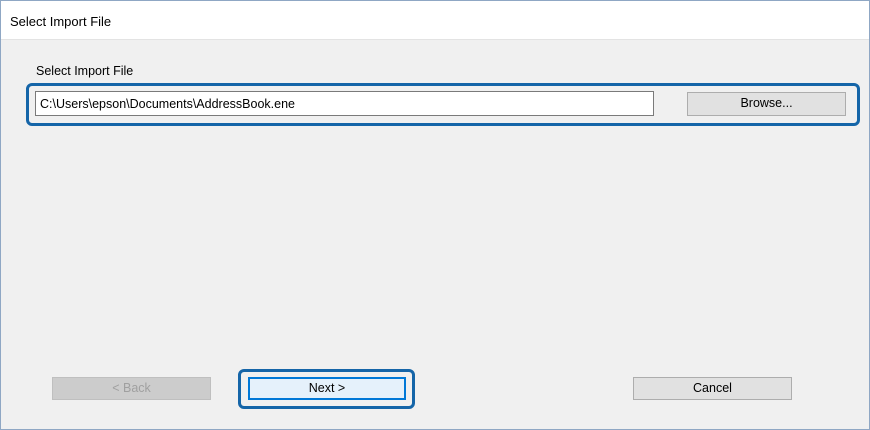  What do you see at coordinates (344, 103) in the screenshot?
I see `file-path-input` at bounding box center [344, 103].